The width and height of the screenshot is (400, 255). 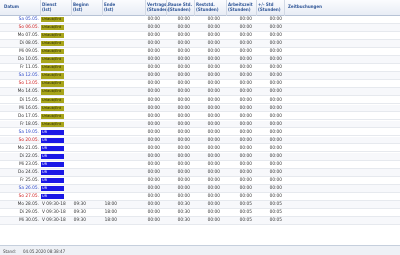 What do you see at coordinates (28, 172) in the screenshot?
I see `row-date: Do 24.05.` at bounding box center [28, 172].